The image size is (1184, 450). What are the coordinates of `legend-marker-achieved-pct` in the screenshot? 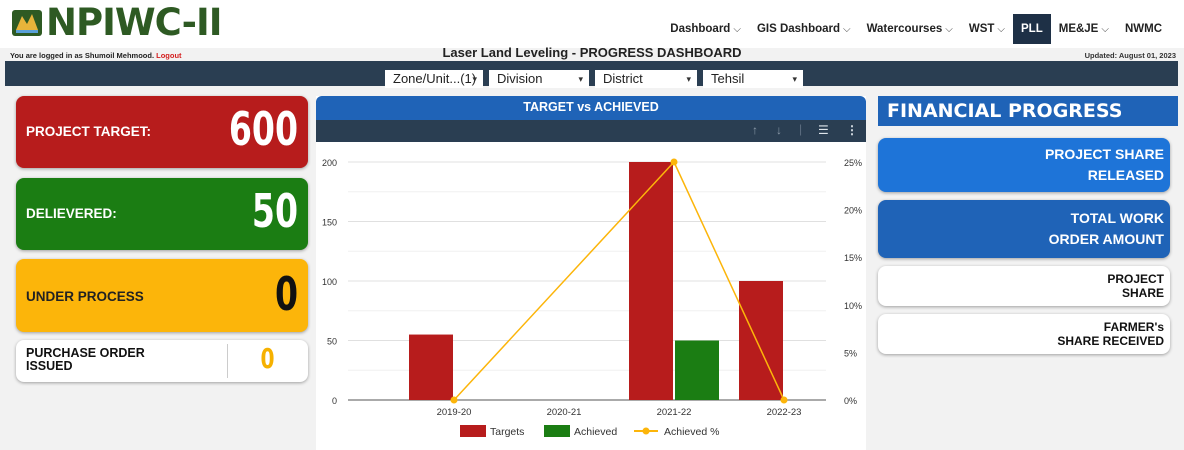 It's located at (646, 431).